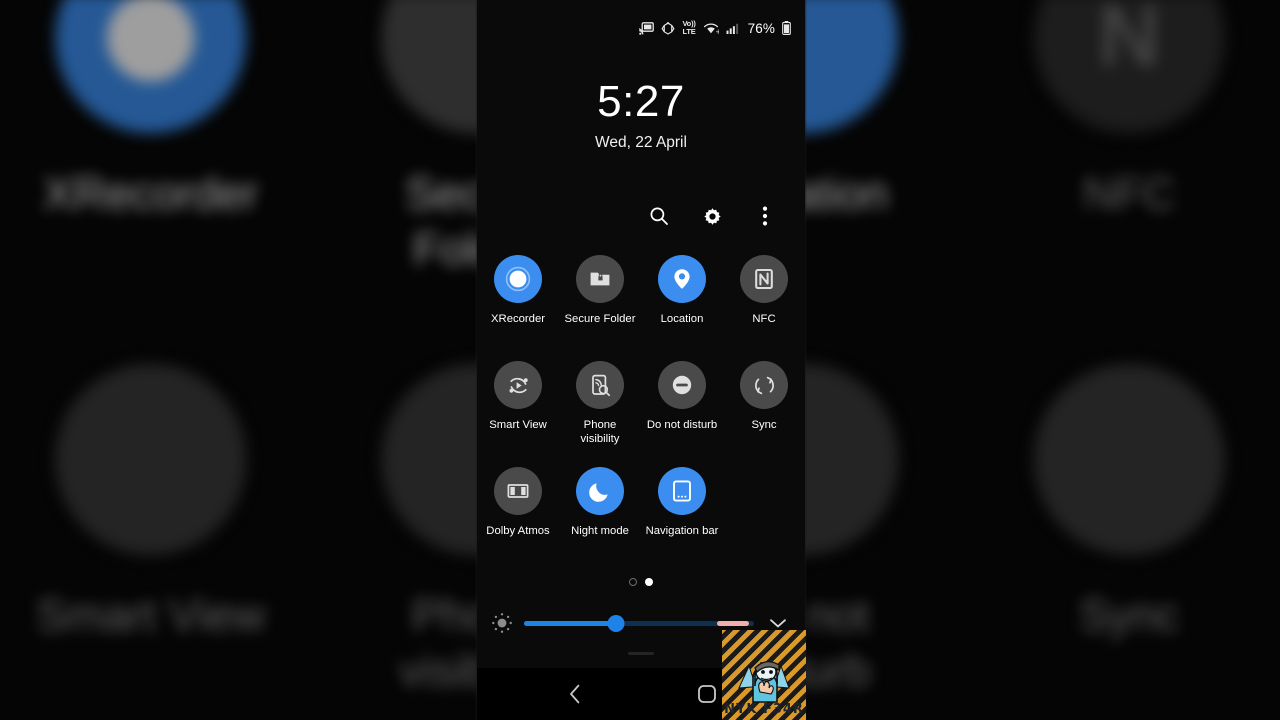 The height and width of the screenshot is (720, 1280). What do you see at coordinates (600, 308) in the screenshot?
I see `tile-secure-folder: Secure Folder` at bounding box center [600, 308].